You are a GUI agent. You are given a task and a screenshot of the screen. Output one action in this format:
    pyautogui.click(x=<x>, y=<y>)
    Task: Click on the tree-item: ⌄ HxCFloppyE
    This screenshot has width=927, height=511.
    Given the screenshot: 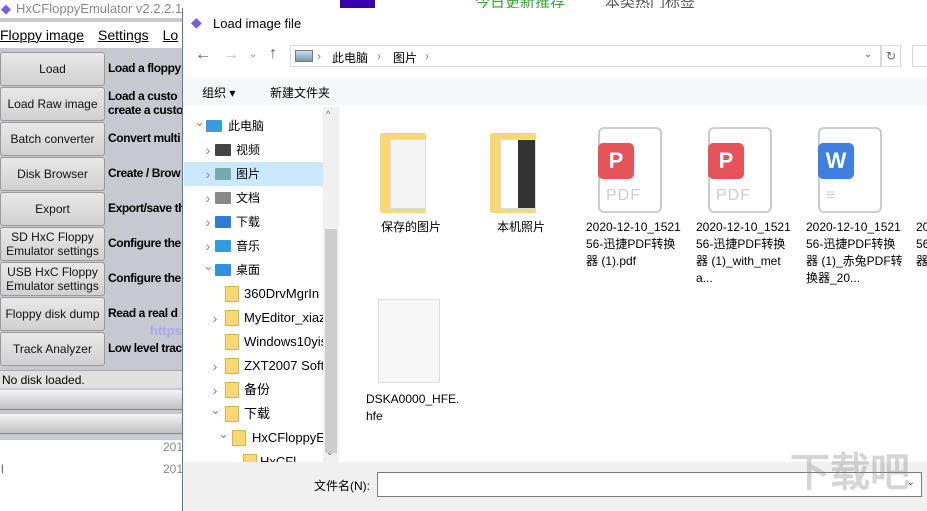 What is the action you would take?
    pyautogui.click(x=254, y=438)
    